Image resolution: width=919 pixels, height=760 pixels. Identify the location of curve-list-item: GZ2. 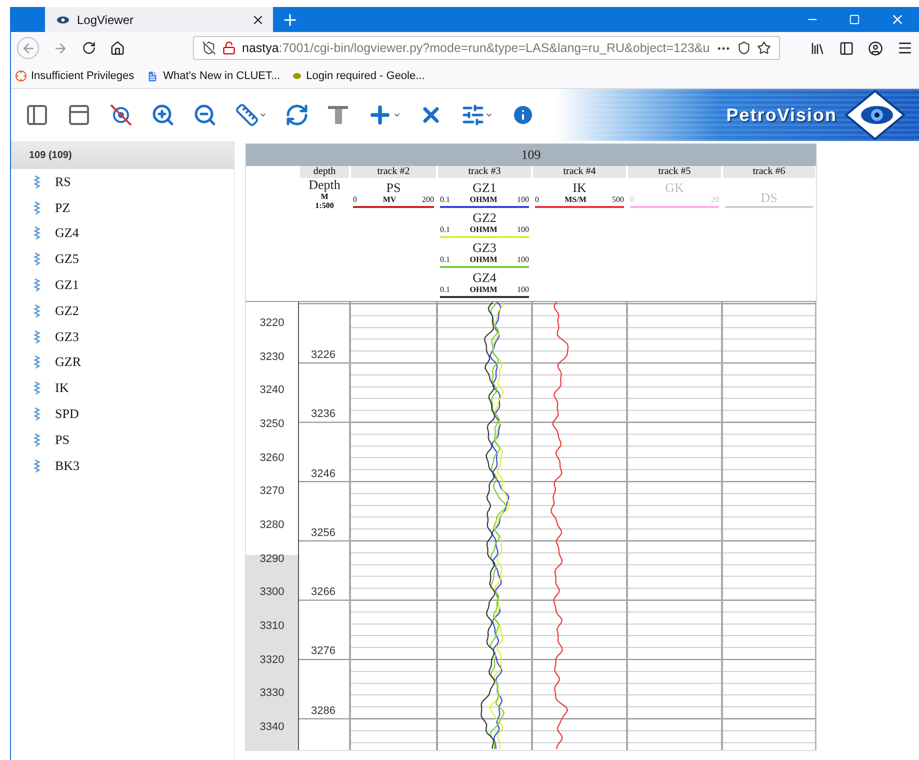
(122, 311).